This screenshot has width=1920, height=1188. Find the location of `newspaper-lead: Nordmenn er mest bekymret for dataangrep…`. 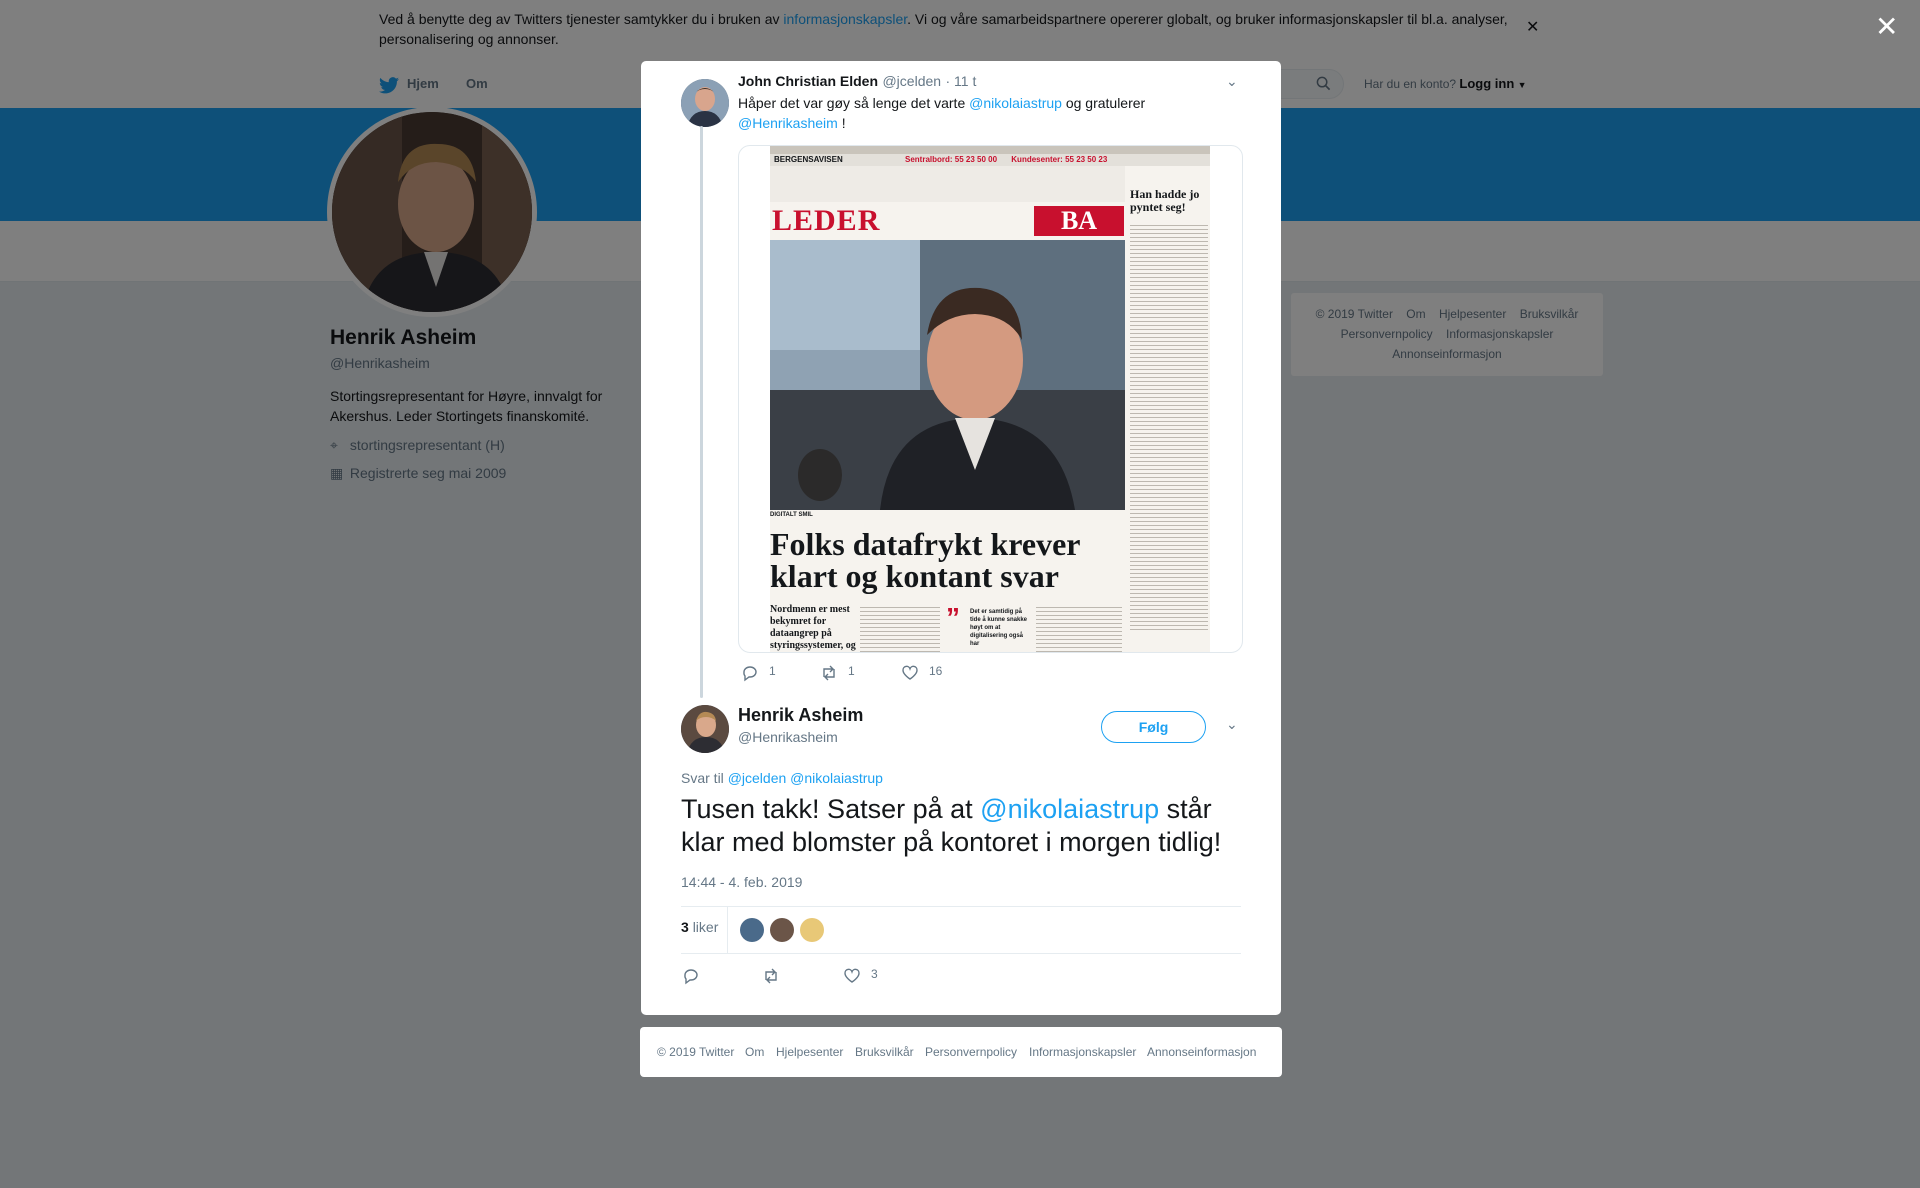

newspaper-lead: Nordmenn er mest bekymret for dataangrep… is located at coordinates (813, 627).